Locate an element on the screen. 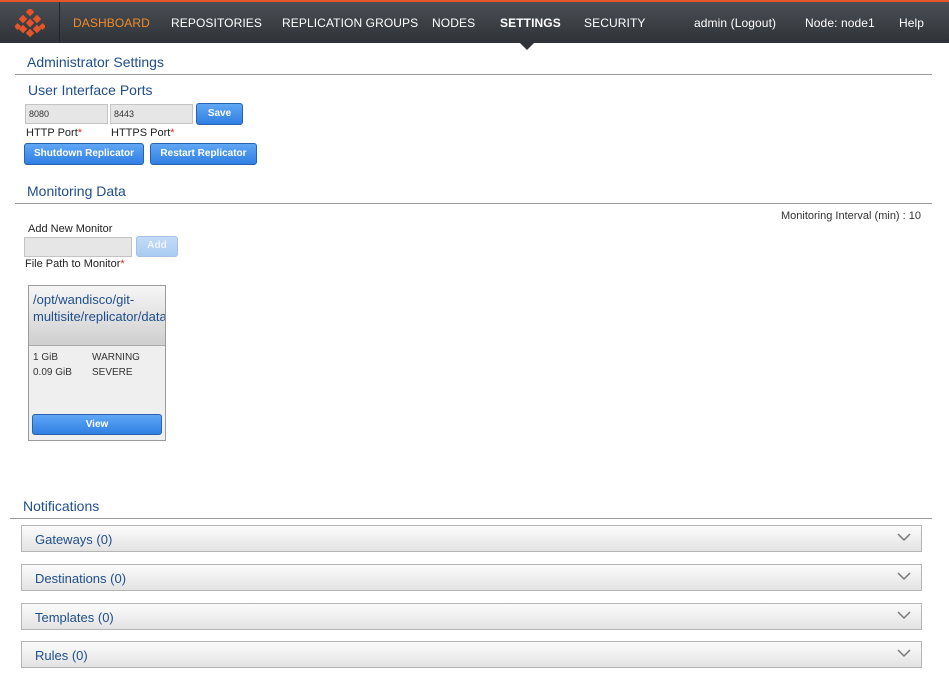  threshold-size: 1 GiB is located at coordinates (46, 357).